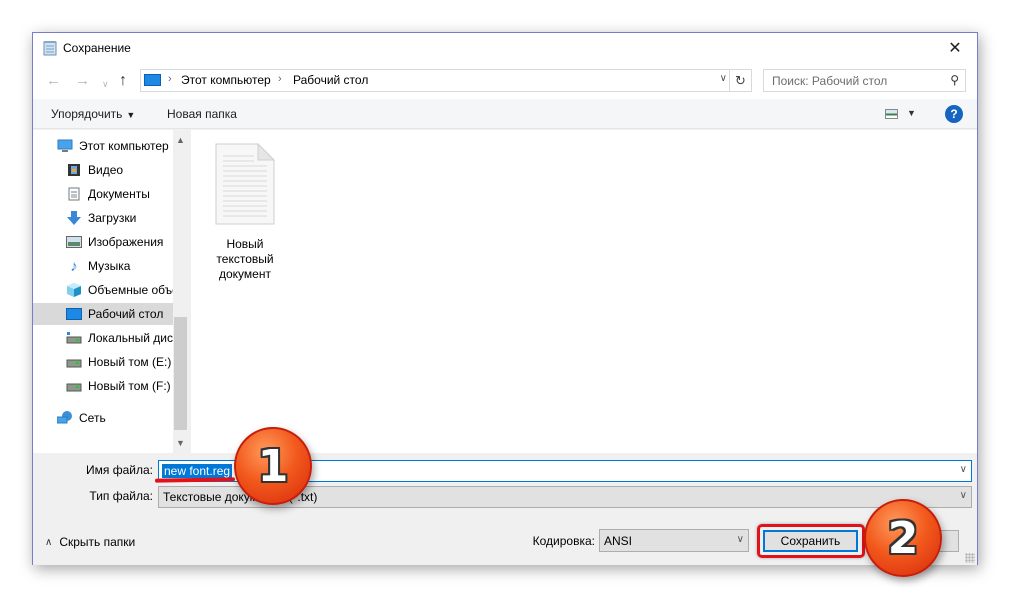 The image size is (1010, 597). Describe the element at coordinates (891, 114) in the screenshot. I see `view-options-icon` at that location.